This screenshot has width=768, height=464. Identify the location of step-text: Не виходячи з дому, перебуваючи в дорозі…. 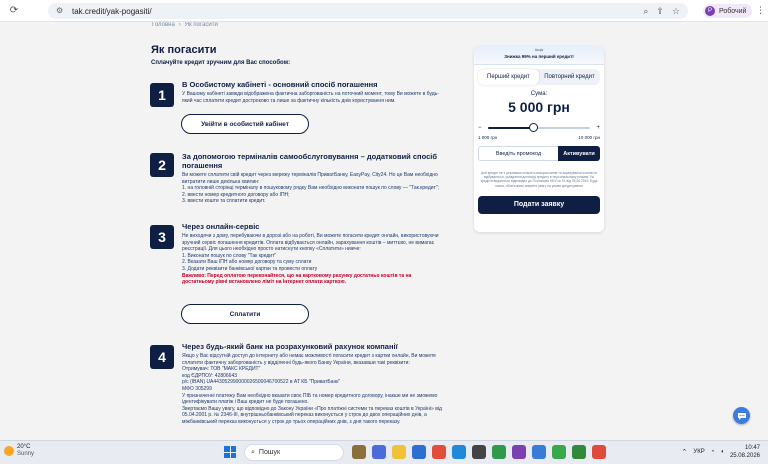
(322, 259).